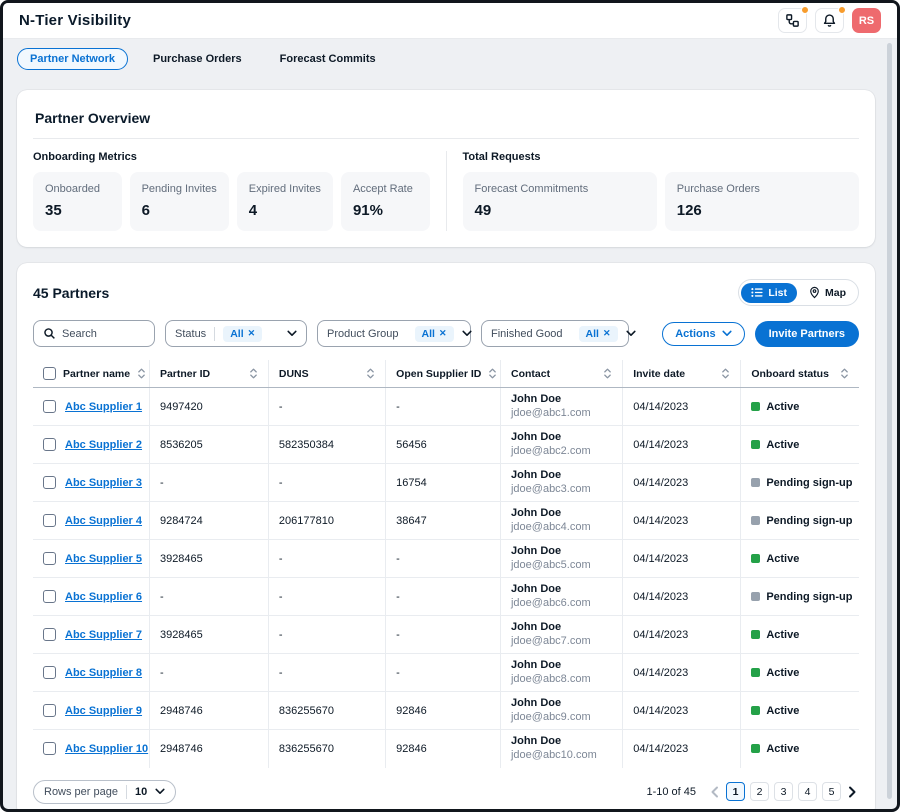 The width and height of the screenshot is (900, 812). I want to click on contact-email: jdoe@abc6.com, so click(550, 603).